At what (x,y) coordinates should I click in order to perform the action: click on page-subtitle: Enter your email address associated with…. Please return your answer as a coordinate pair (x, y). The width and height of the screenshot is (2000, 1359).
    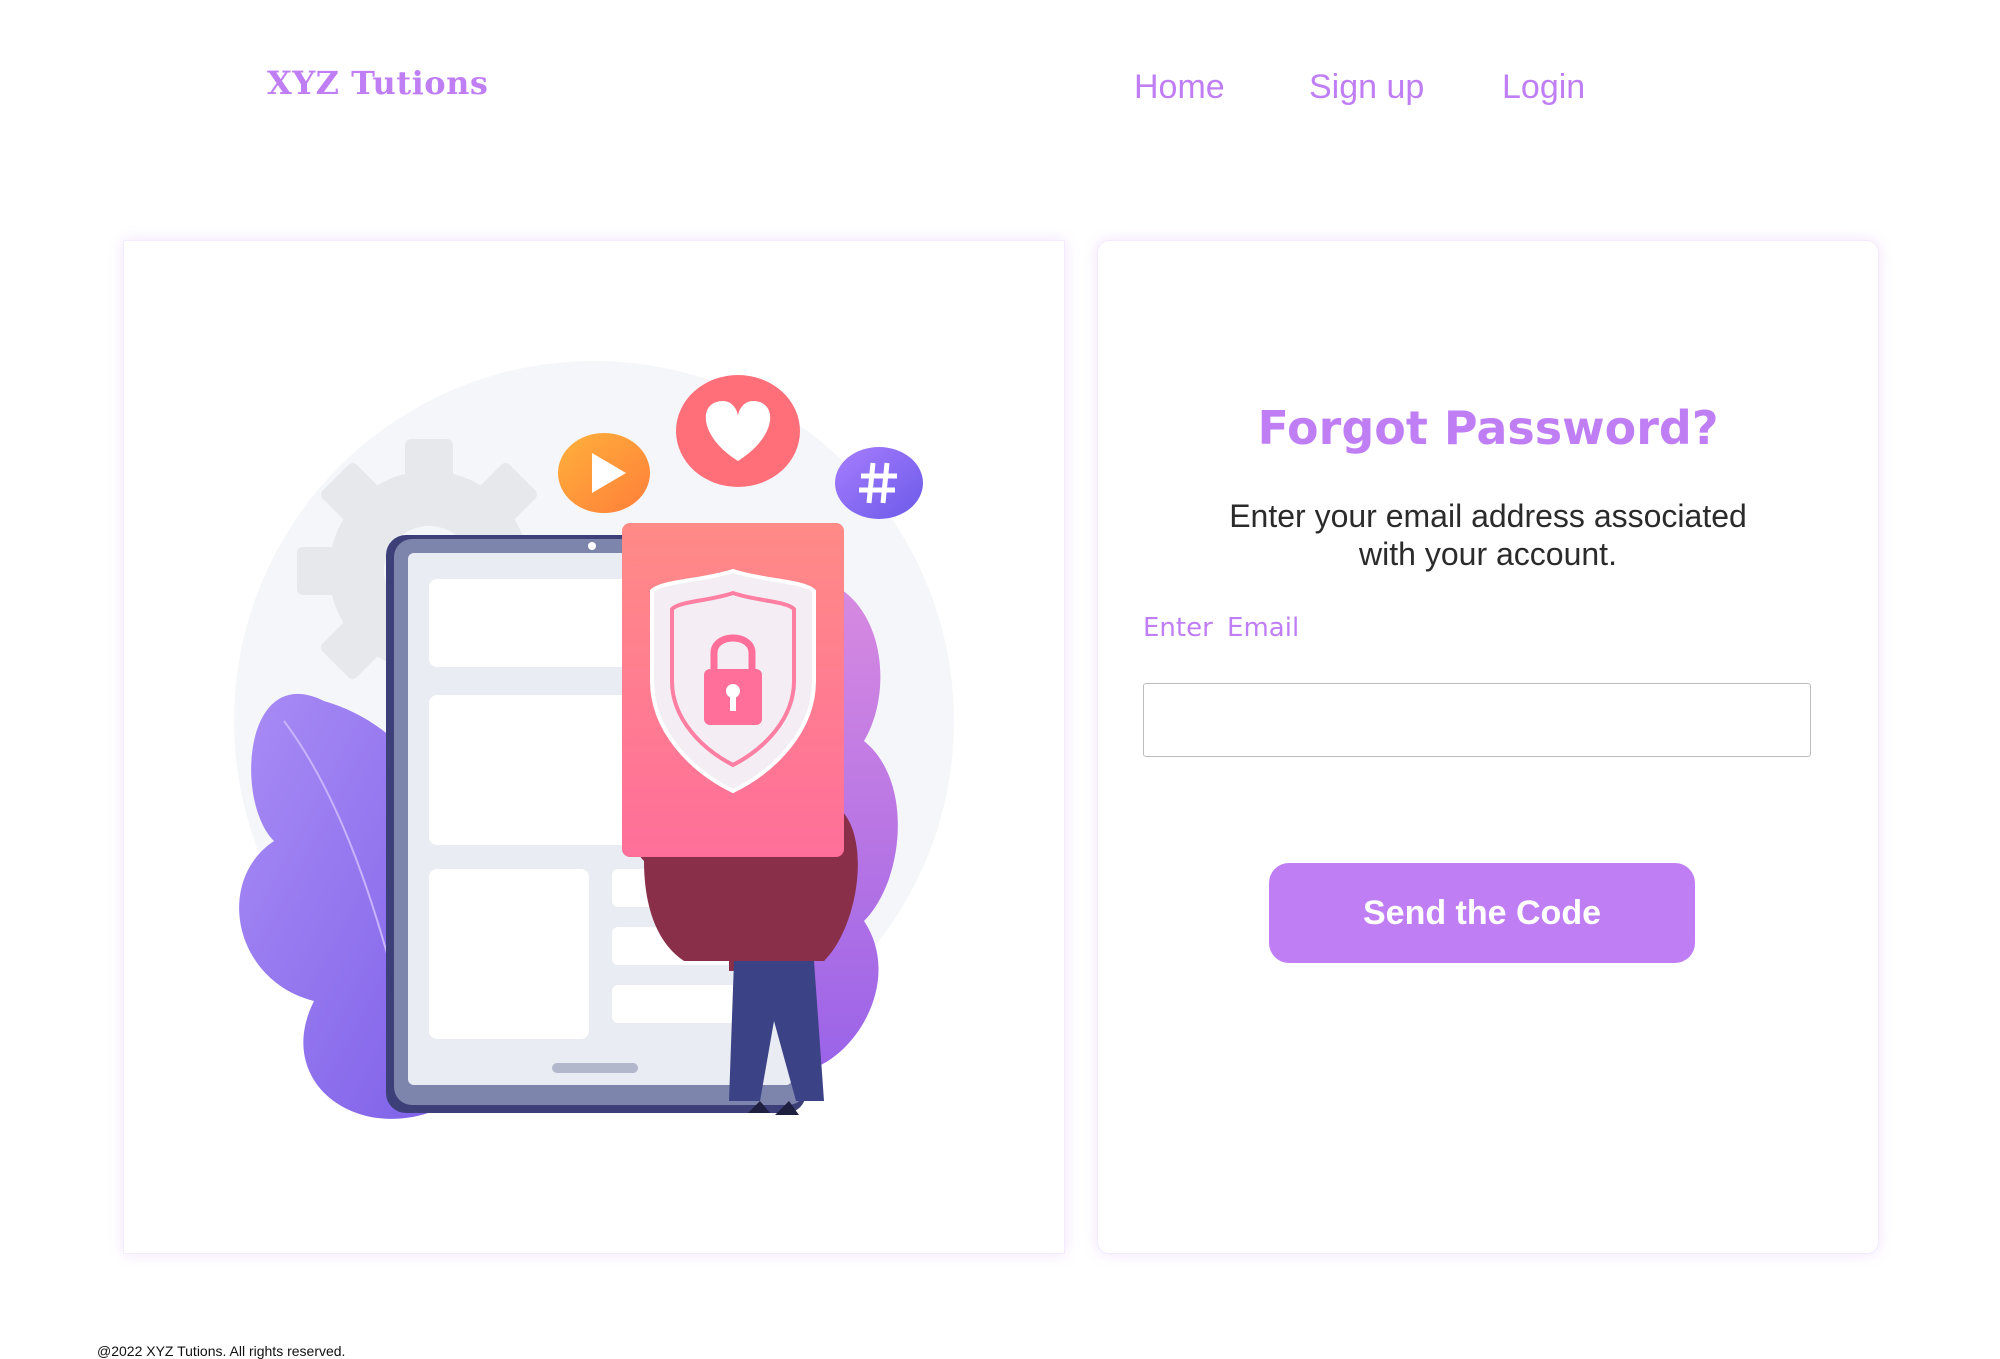
    Looking at the image, I should click on (1488, 535).